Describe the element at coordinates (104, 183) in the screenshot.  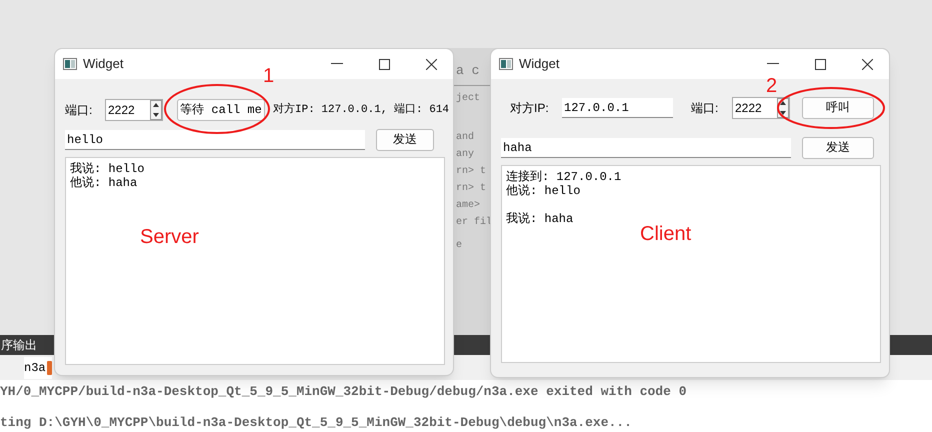
I see `log-line: 他说: haha` at that location.